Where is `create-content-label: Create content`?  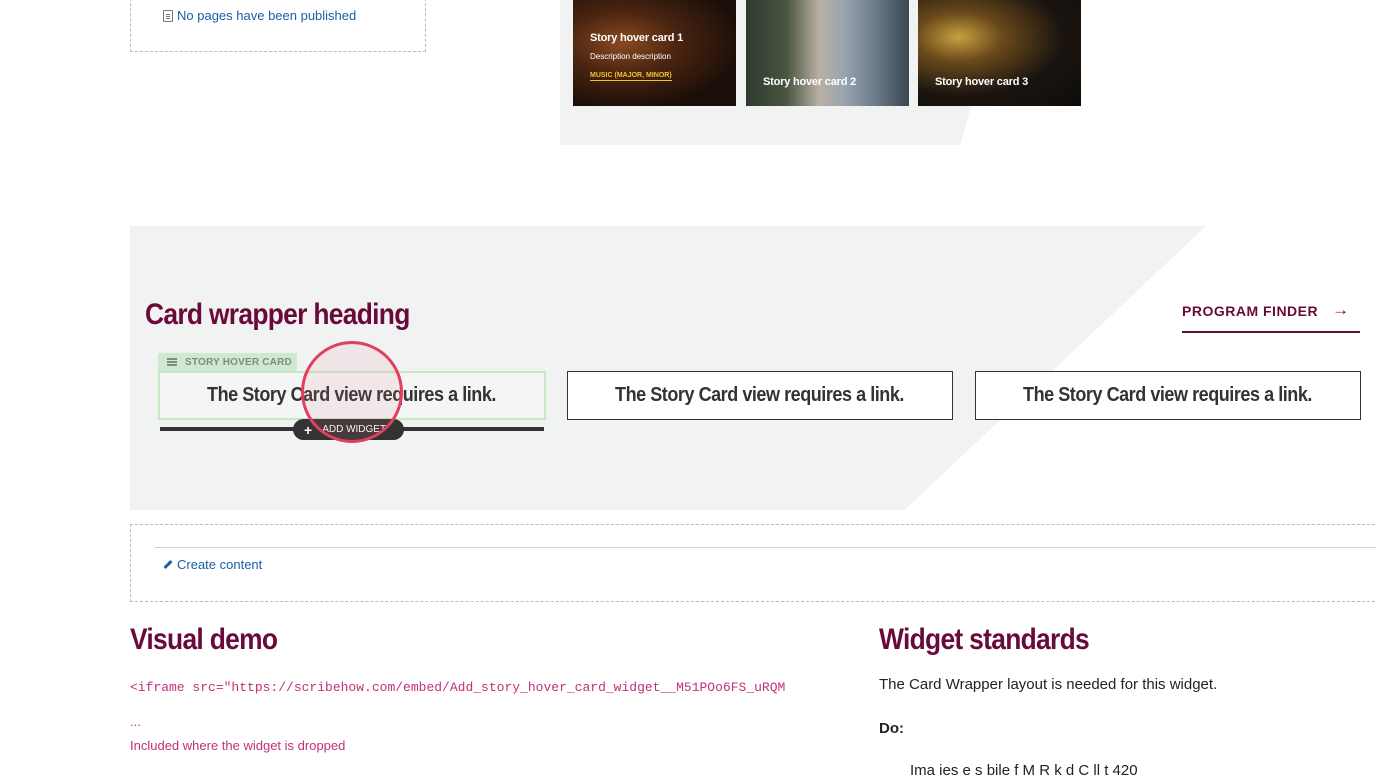 create-content-label: Create content is located at coordinates (220, 564).